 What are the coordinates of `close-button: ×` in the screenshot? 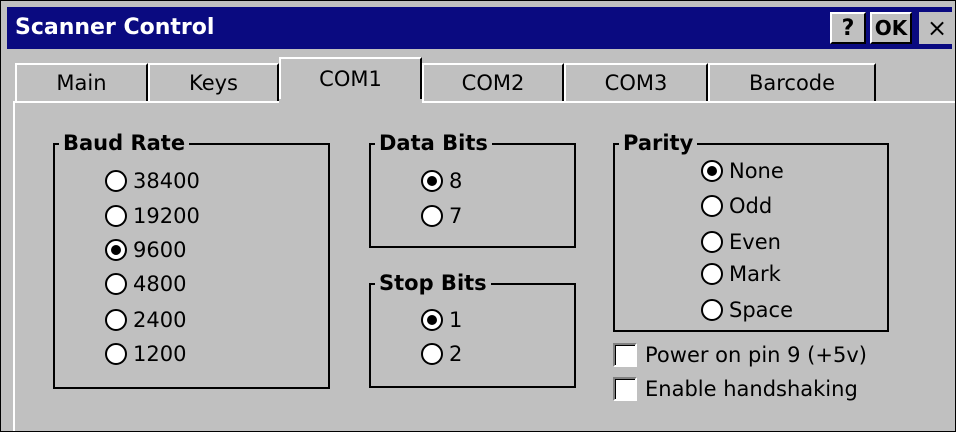 It's located at (937, 28).